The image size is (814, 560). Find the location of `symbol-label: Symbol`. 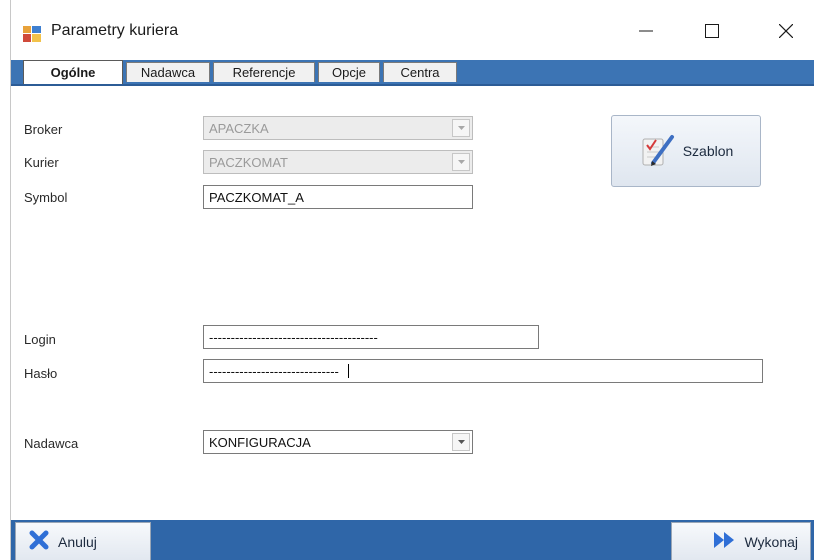

symbol-label: Symbol is located at coordinates (46, 197).